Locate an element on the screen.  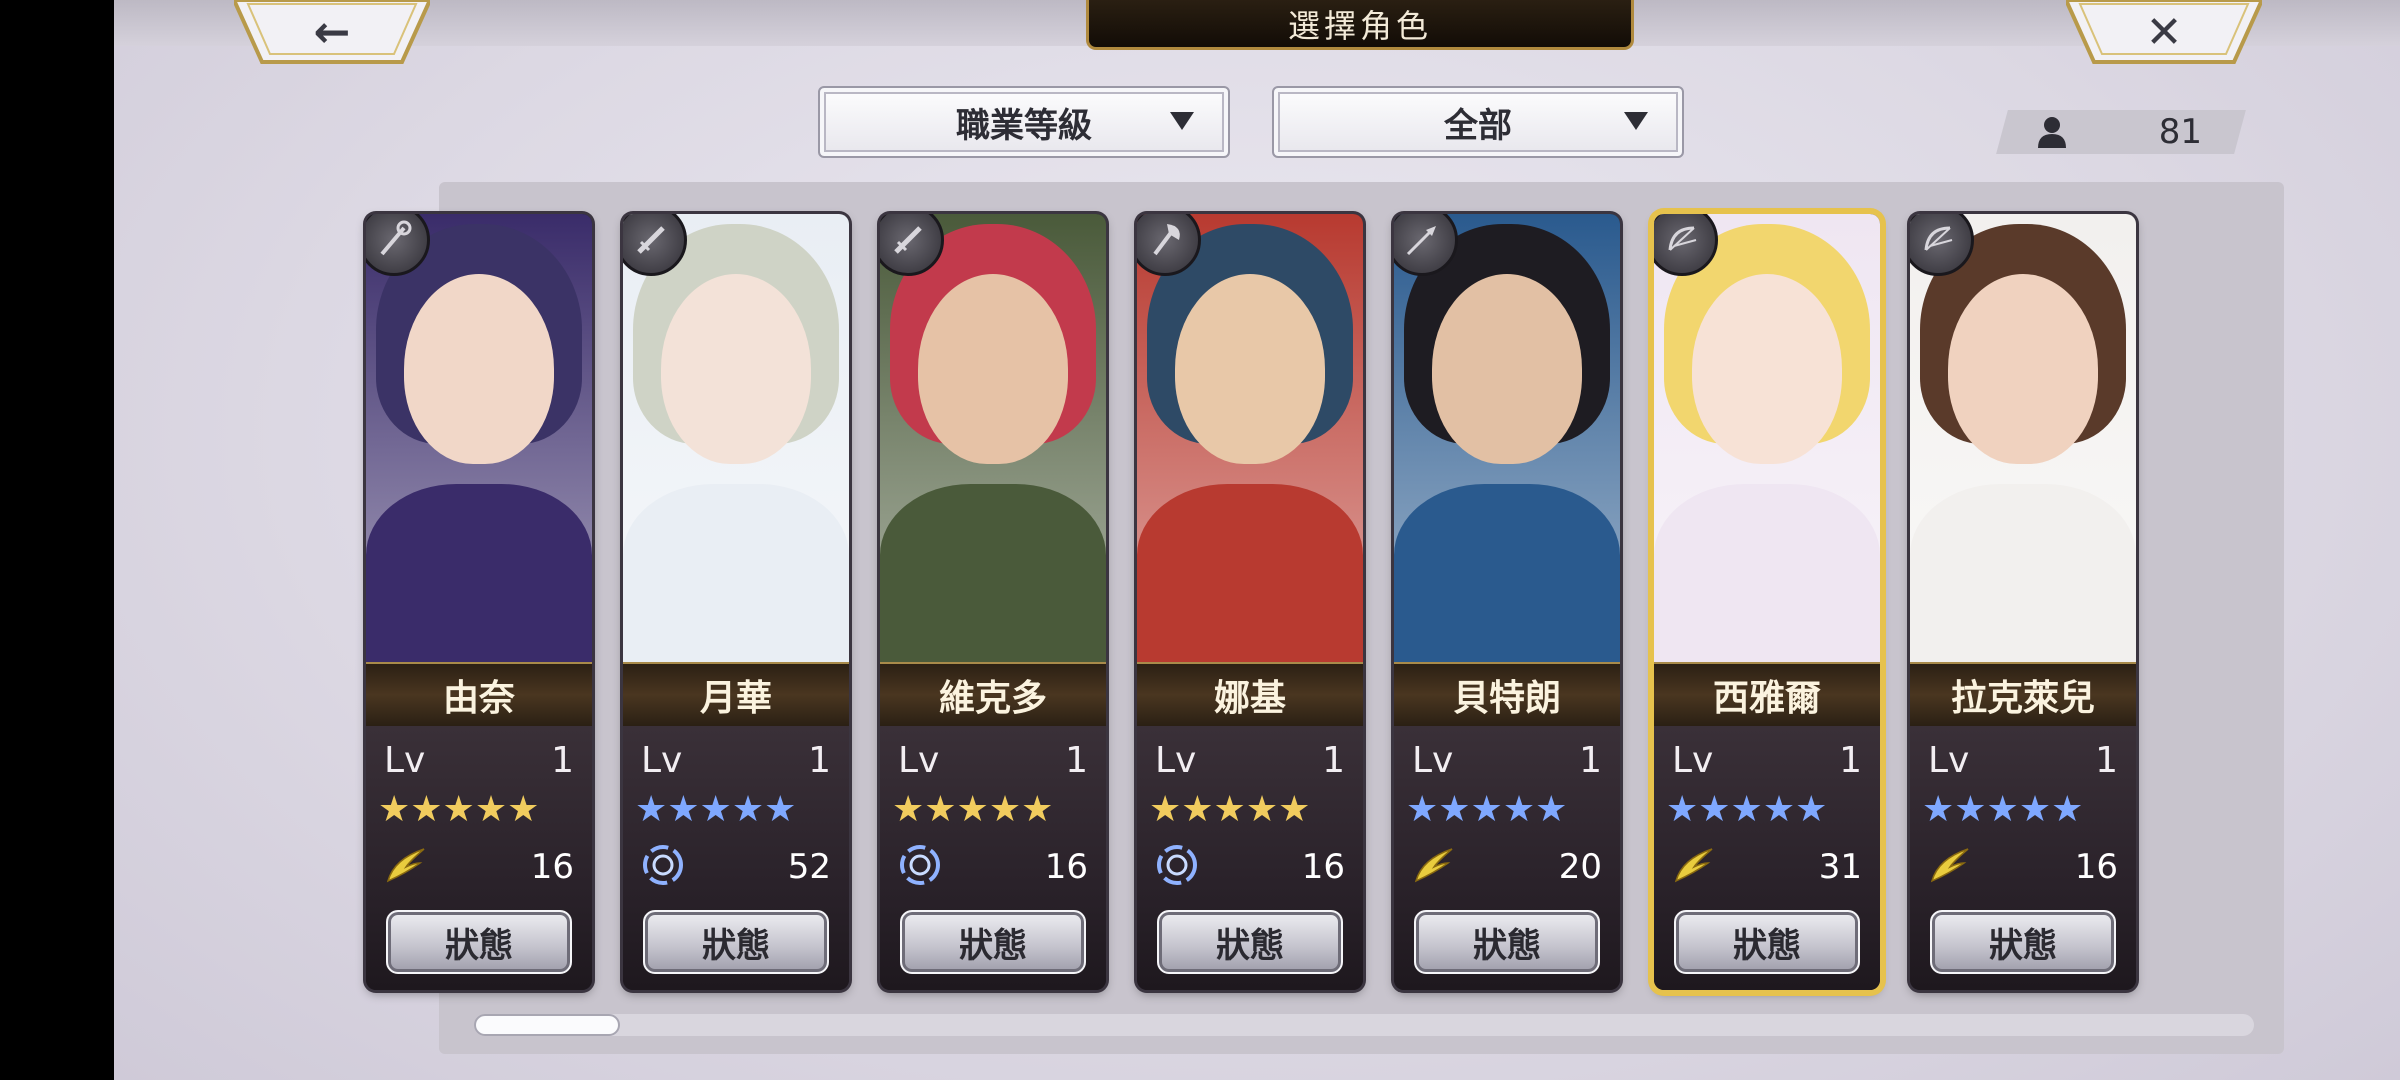
person-icon is located at coordinates (2052, 132).